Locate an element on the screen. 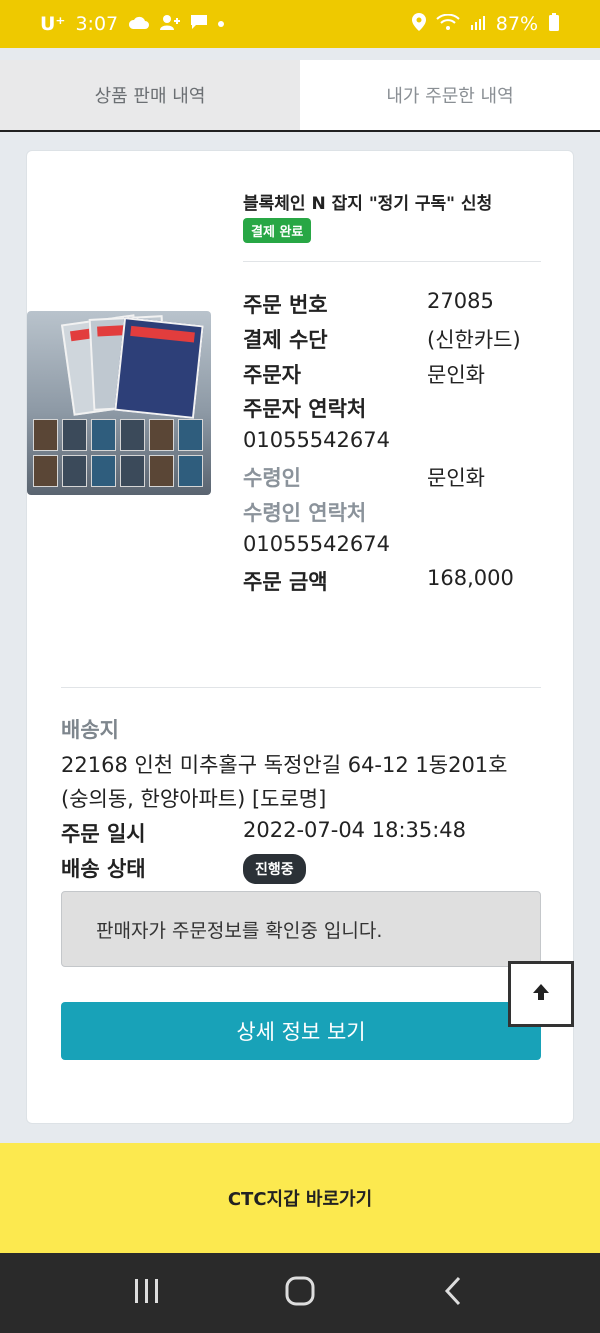 The width and height of the screenshot is (600, 1333). view-details-button: 상세 정보 보기 is located at coordinates (301, 1031).